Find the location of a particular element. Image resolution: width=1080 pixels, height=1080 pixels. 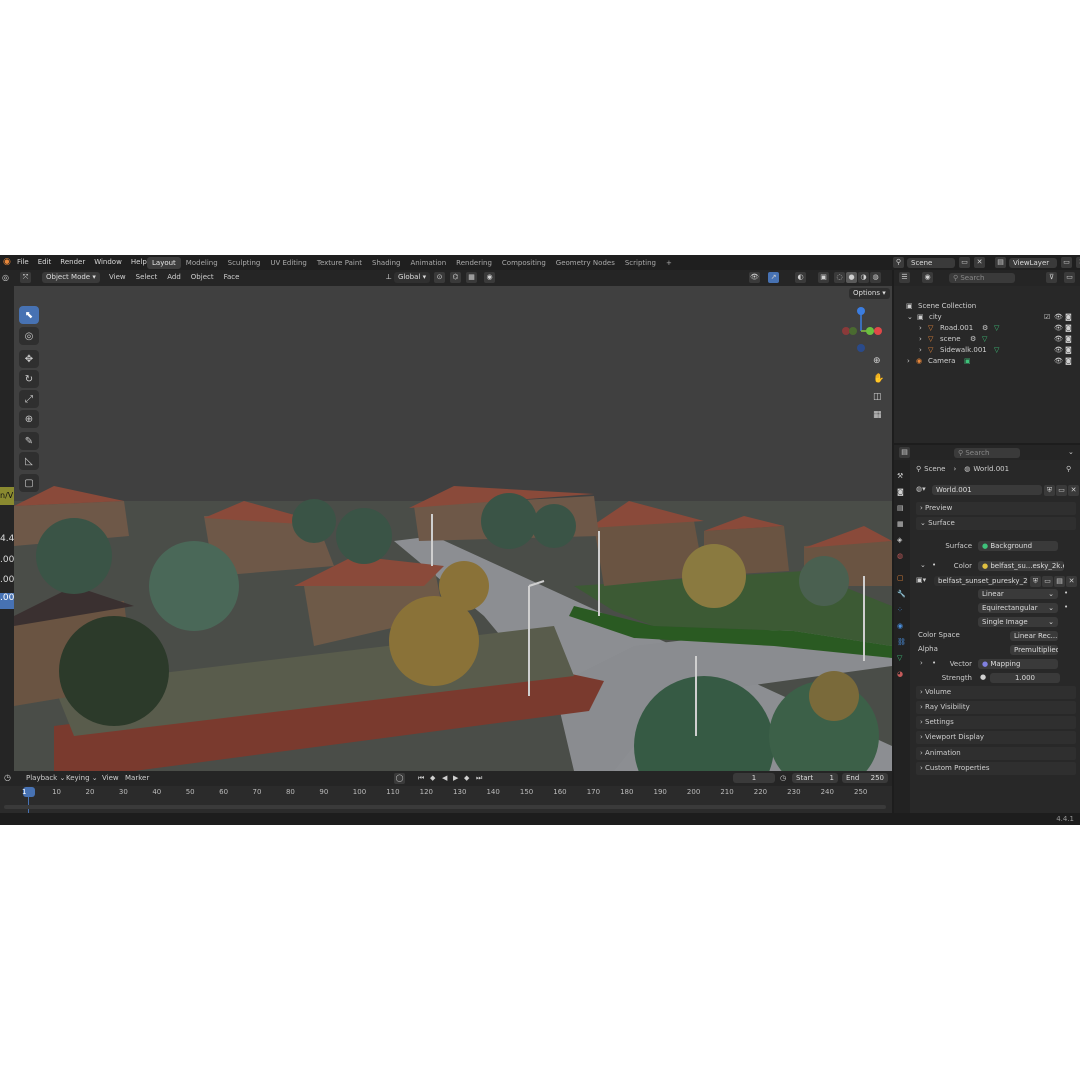

next-keyframe-icon: ◆ is located at coordinates (466, 778).